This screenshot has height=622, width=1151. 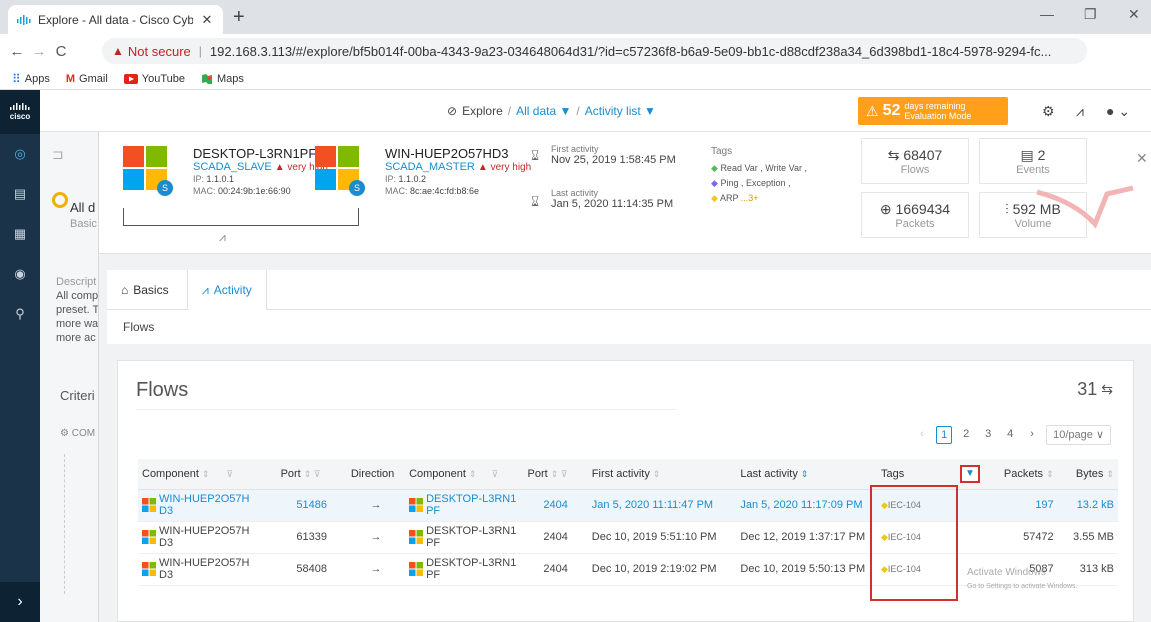 I want to click on col-first-activity: First activity ⇕, so click(x=662, y=474).